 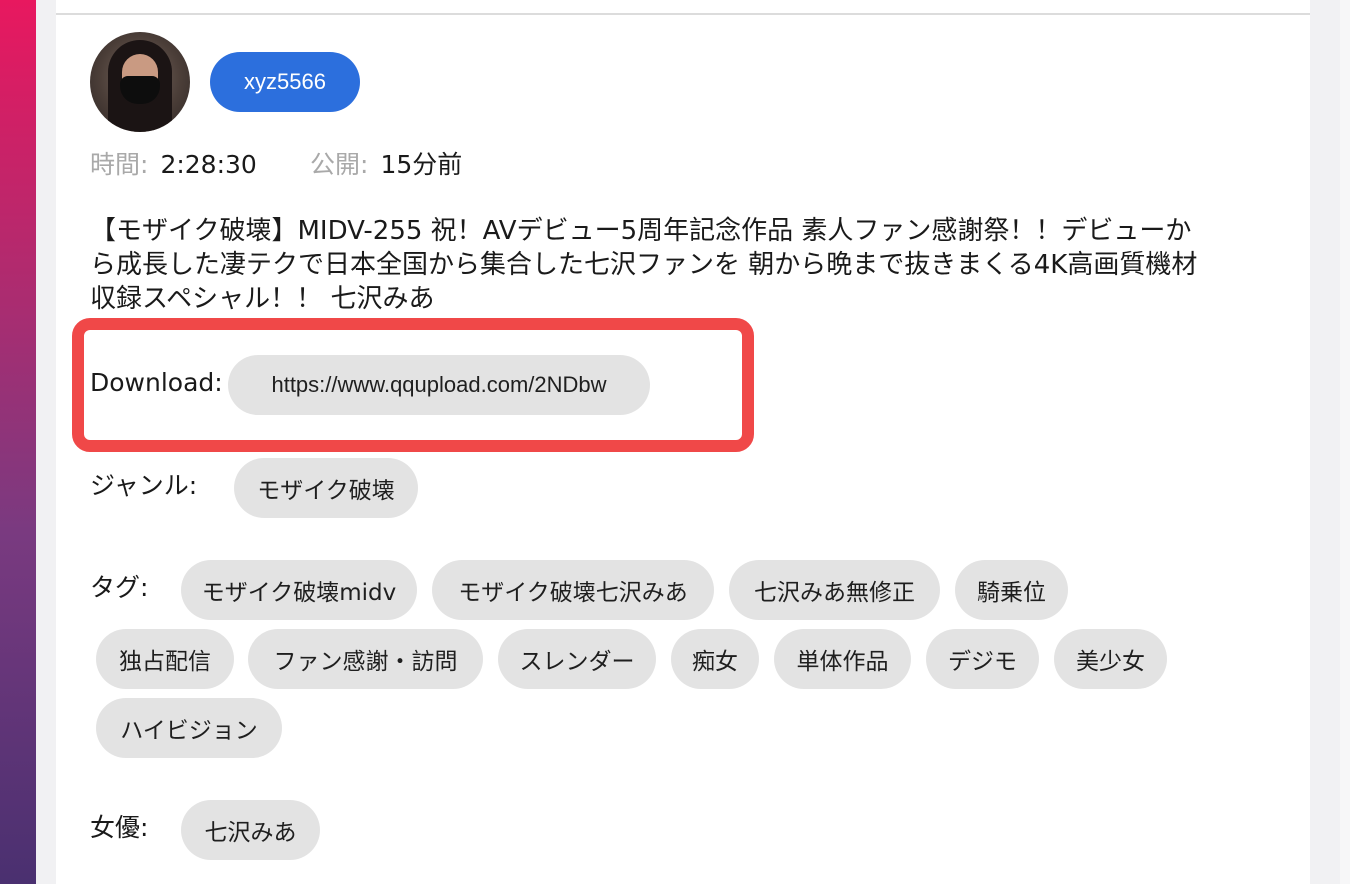 What do you see at coordinates (1110, 659) in the screenshot?
I see `tag-chip: 美少女` at bounding box center [1110, 659].